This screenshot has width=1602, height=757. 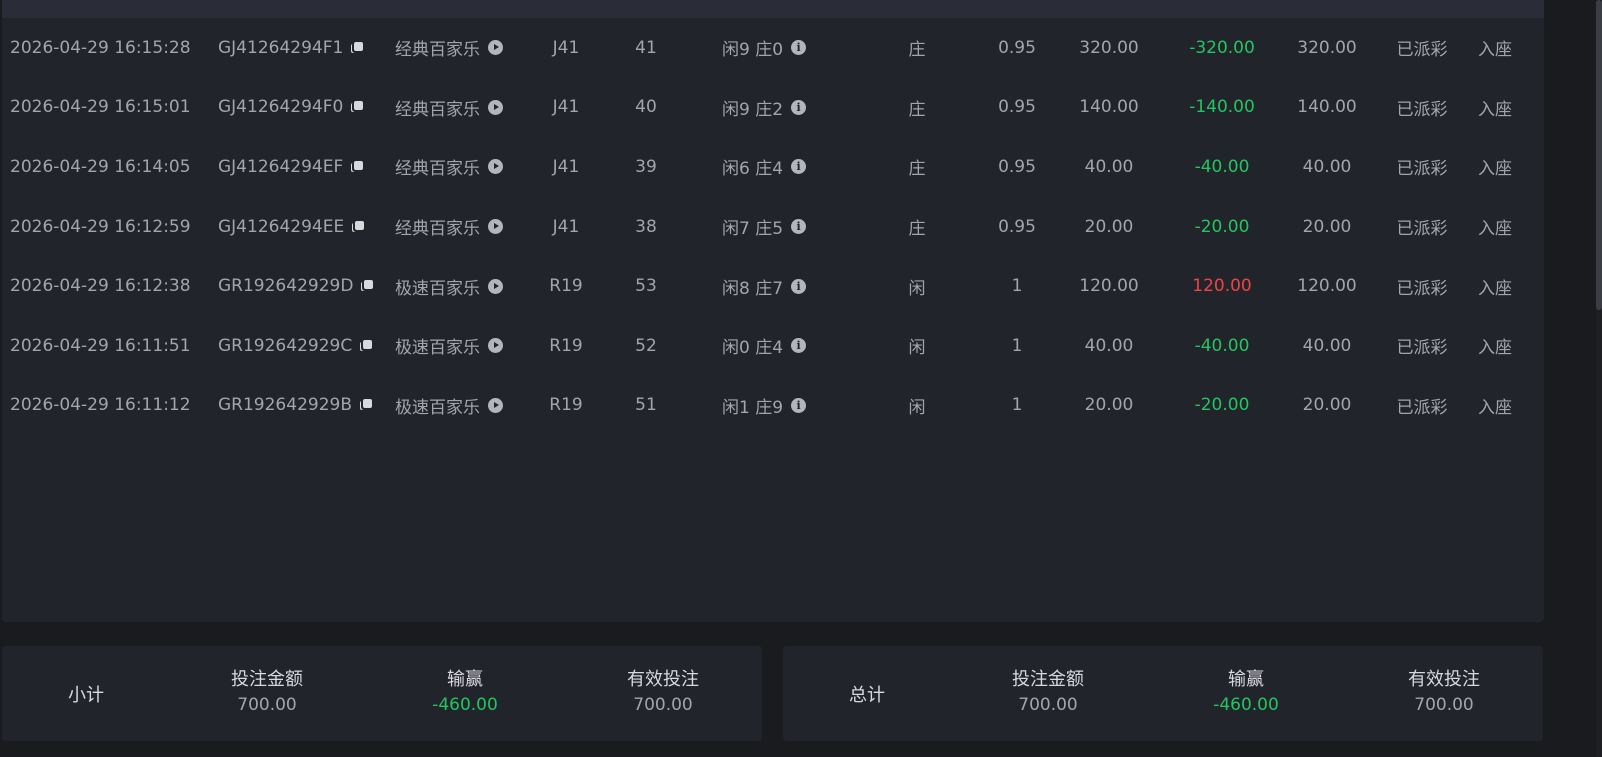 What do you see at coordinates (1599, 378) in the screenshot?
I see `page-scrollbar` at bounding box center [1599, 378].